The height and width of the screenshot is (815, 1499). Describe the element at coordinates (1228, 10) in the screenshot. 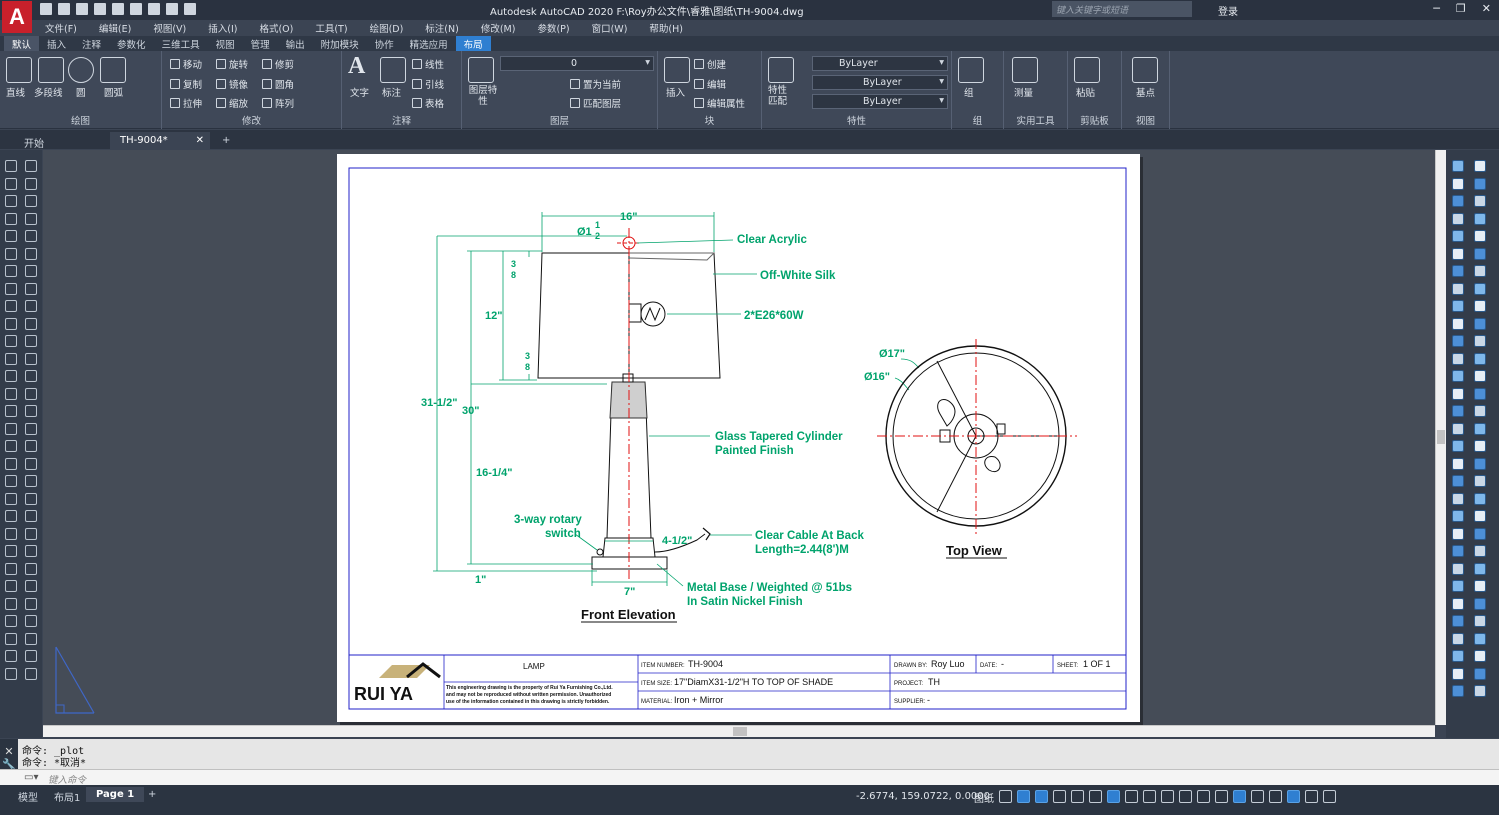

I see `login-button: 登录` at that location.